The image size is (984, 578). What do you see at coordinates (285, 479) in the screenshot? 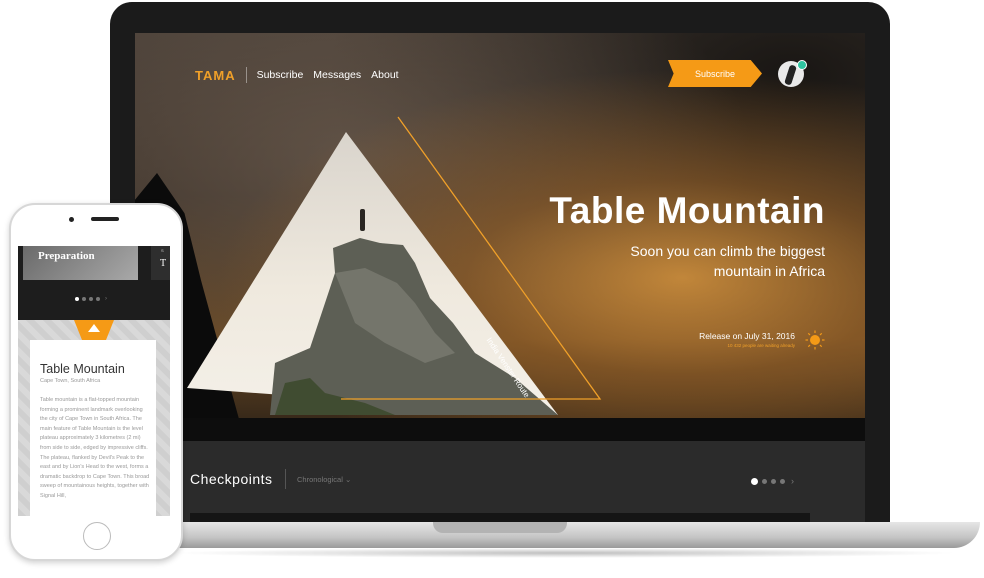
I see `checkpoints-divider` at bounding box center [285, 479].